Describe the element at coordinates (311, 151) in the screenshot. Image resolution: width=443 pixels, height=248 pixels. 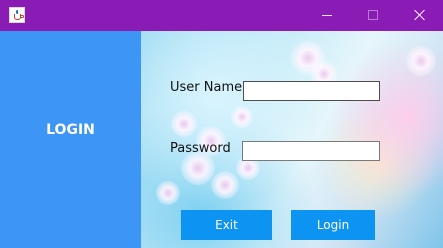
I see `password-field` at that location.